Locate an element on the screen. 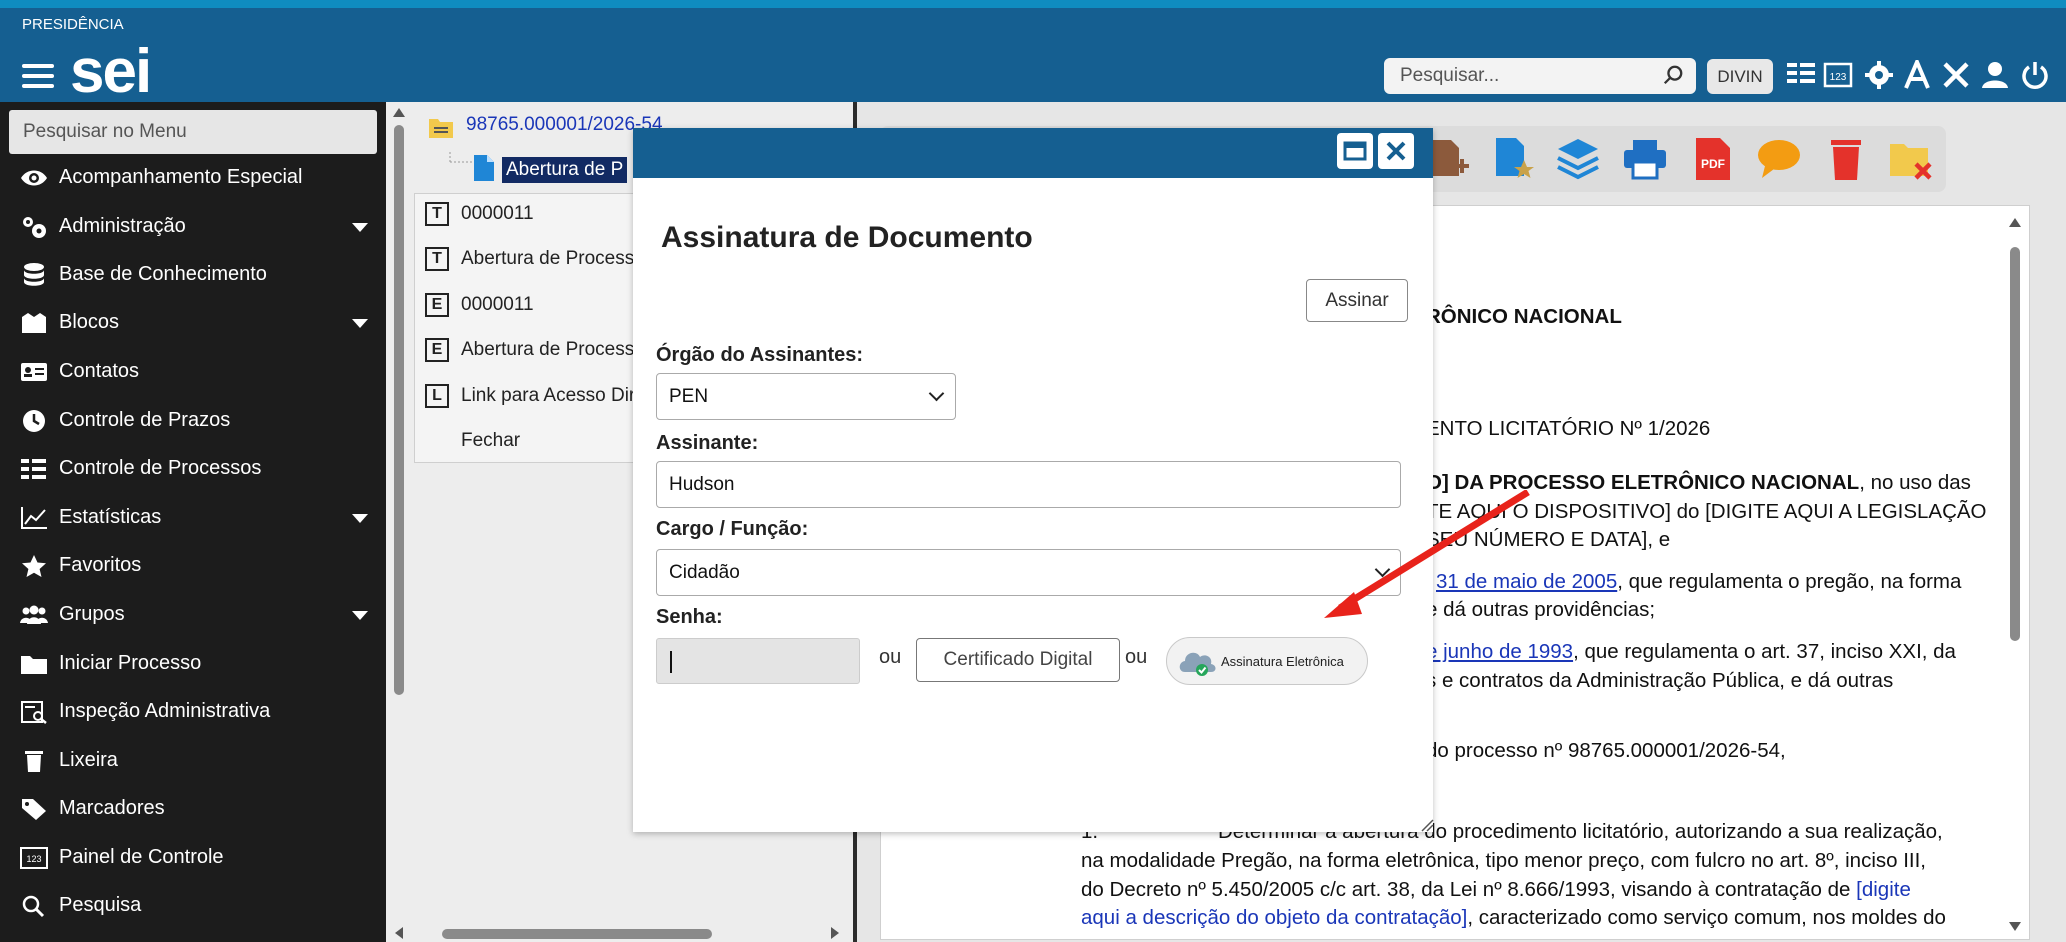  sei-logo: sei is located at coordinates (111, 71).